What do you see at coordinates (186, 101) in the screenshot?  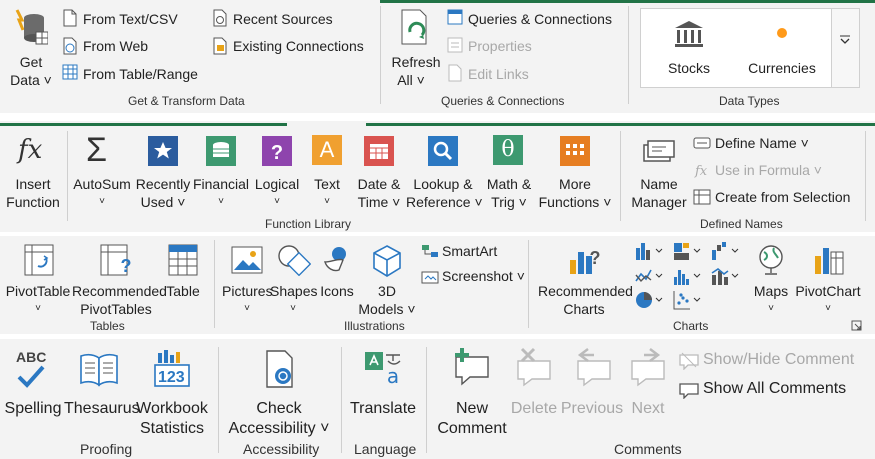 I see `get-transform-group-label: Get & Transform Data` at bounding box center [186, 101].